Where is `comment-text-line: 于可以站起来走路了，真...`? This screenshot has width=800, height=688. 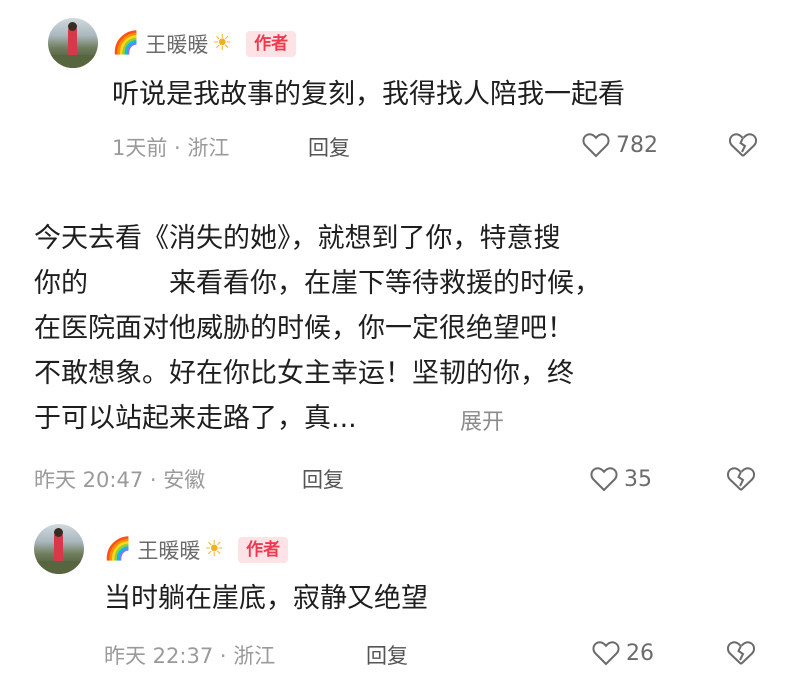
comment-text-line: 于可以站起来走路了，真... is located at coordinates (195, 419).